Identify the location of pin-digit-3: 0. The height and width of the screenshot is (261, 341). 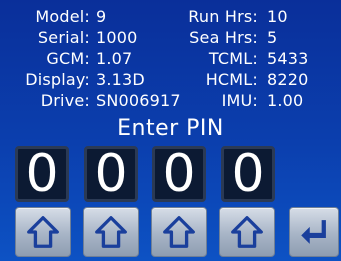
(179, 174).